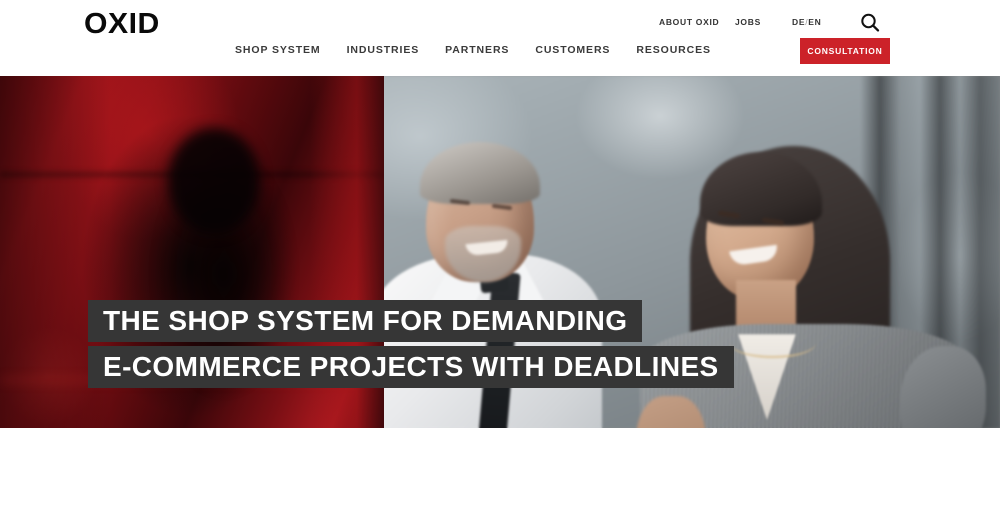 Image resolution: width=1000 pixels, height=516 pixels. I want to click on language-en: EN, so click(815, 22).